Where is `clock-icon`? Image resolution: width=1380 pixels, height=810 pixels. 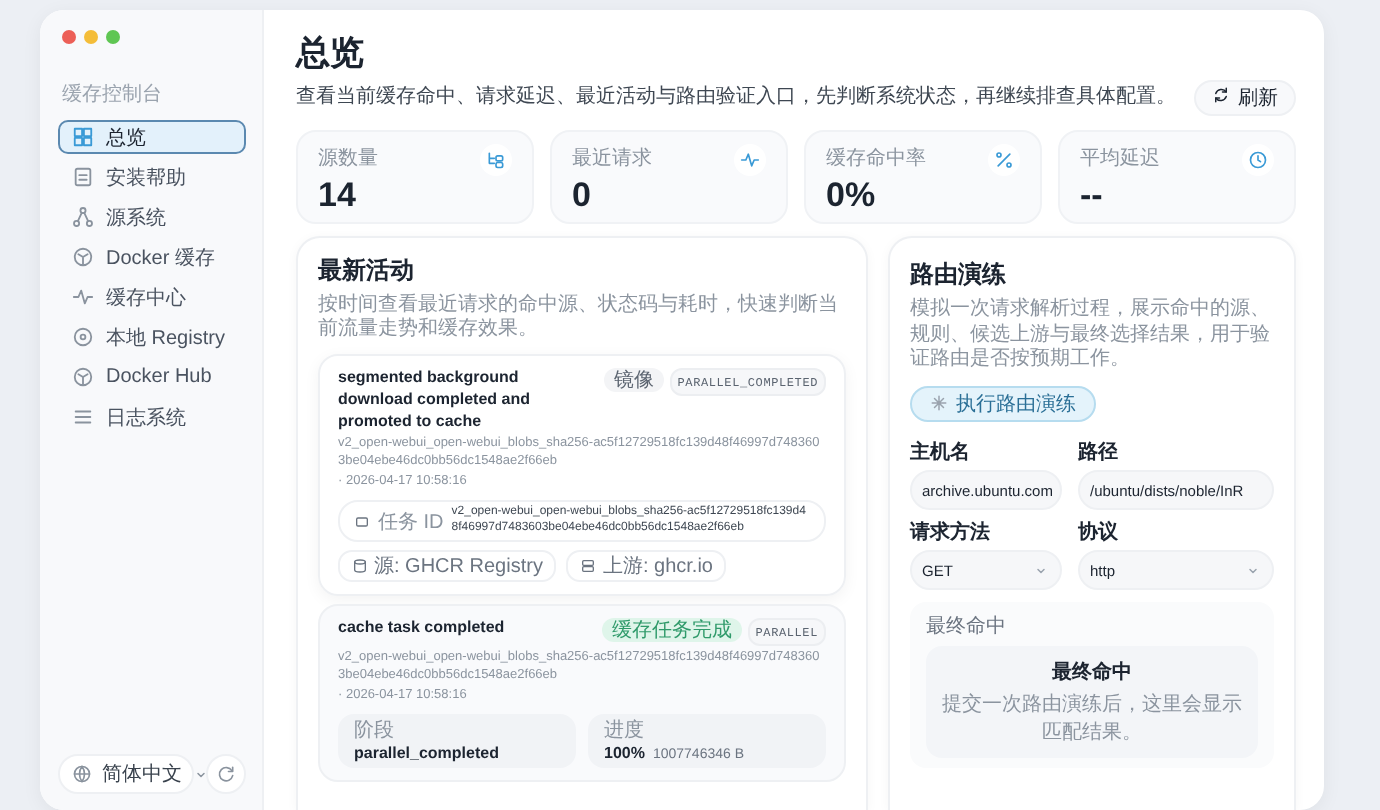 clock-icon is located at coordinates (1258, 160).